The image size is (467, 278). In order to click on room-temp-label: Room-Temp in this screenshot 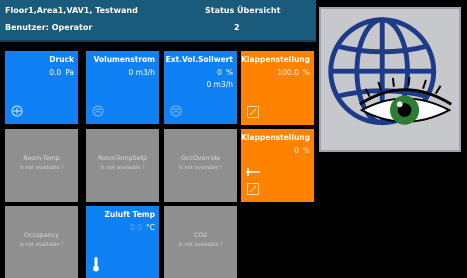, I will do `click(41, 158)`.